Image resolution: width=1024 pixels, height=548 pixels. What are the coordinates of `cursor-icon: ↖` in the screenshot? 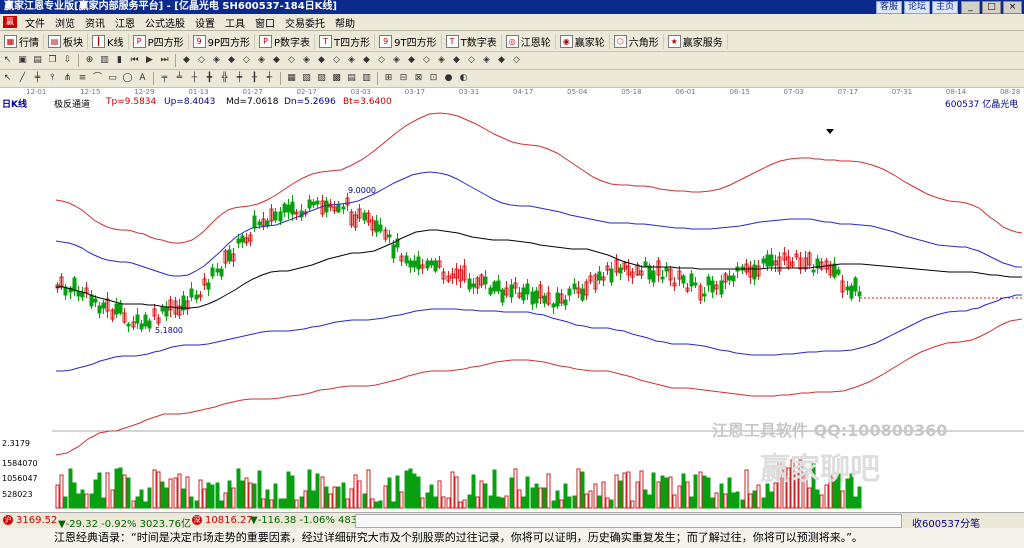 It's located at (7, 78).